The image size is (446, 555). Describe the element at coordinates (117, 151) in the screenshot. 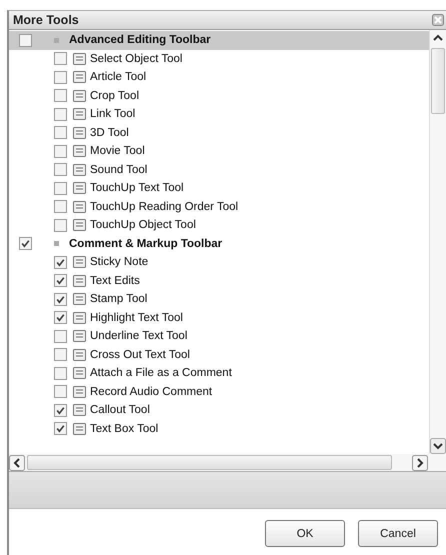

I see `tool-label: Movie Tool` at that location.